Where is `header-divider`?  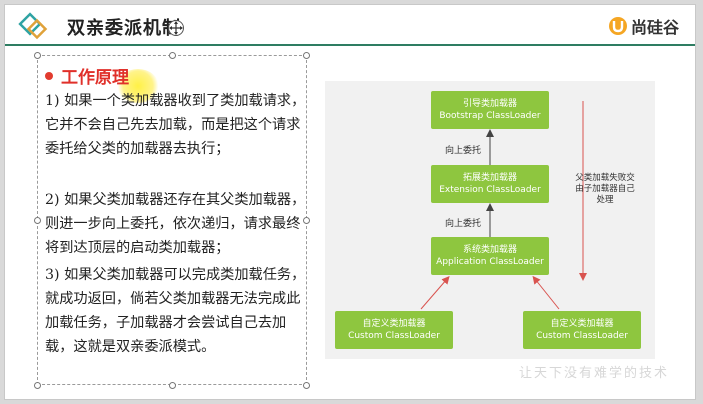 header-divider is located at coordinates (350, 45).